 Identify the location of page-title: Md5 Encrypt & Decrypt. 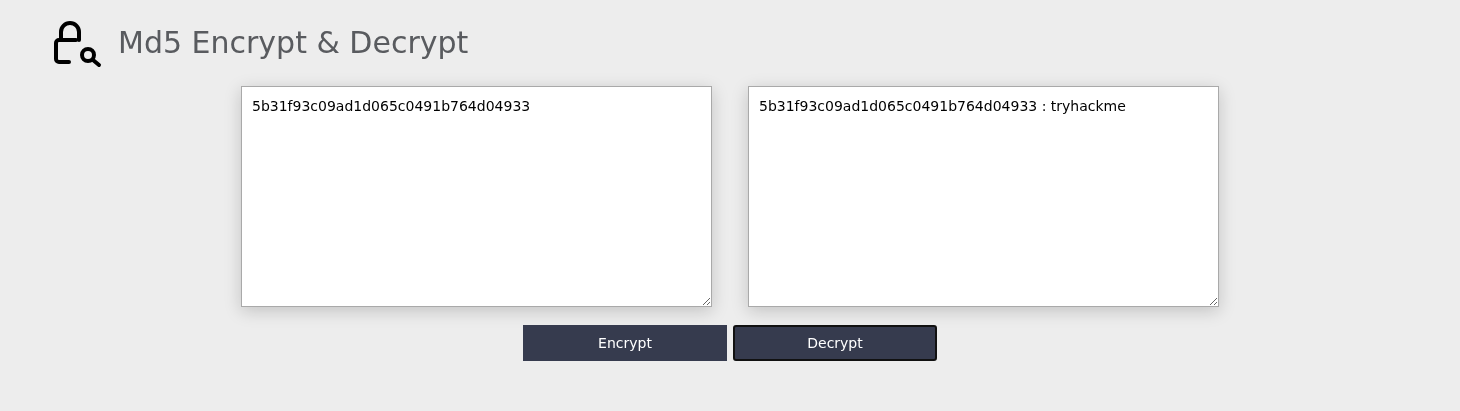
(293, 43).